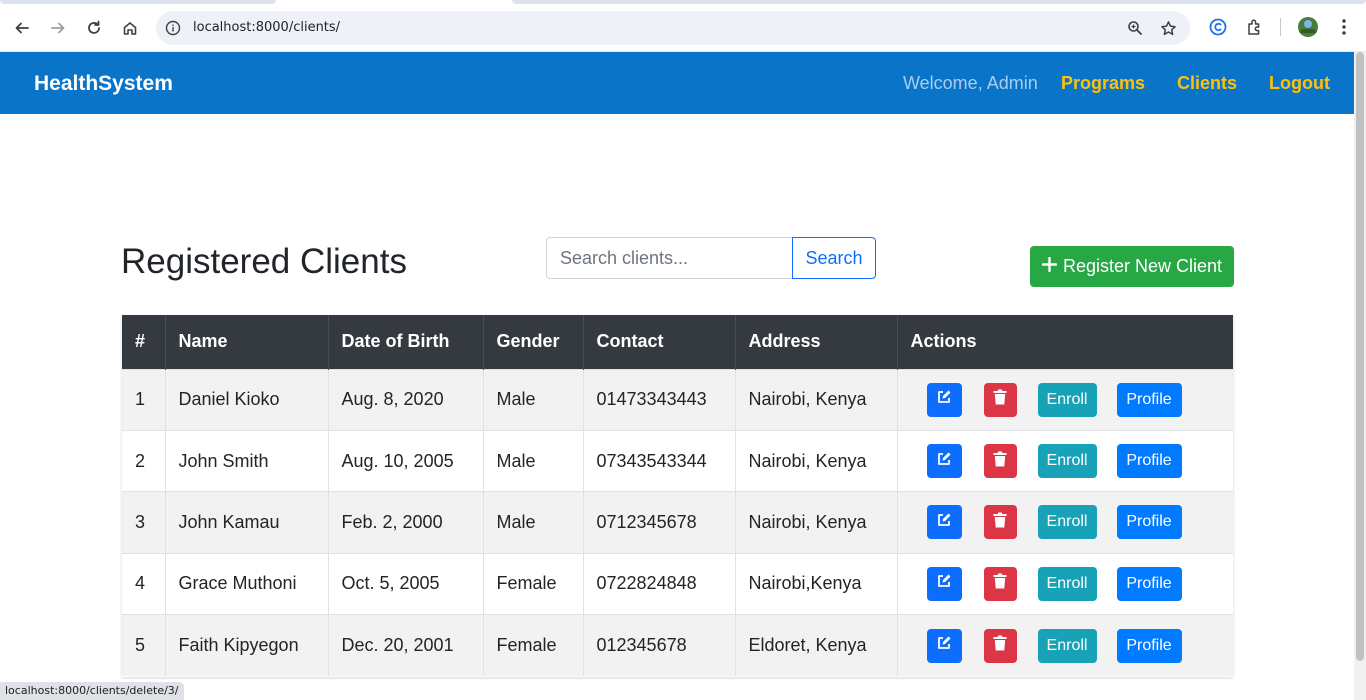  What do you see at coordinates (247, 583) in the screenshot?
I see `cell-name: Grace Muthoni` at bounding box center [247, 583].